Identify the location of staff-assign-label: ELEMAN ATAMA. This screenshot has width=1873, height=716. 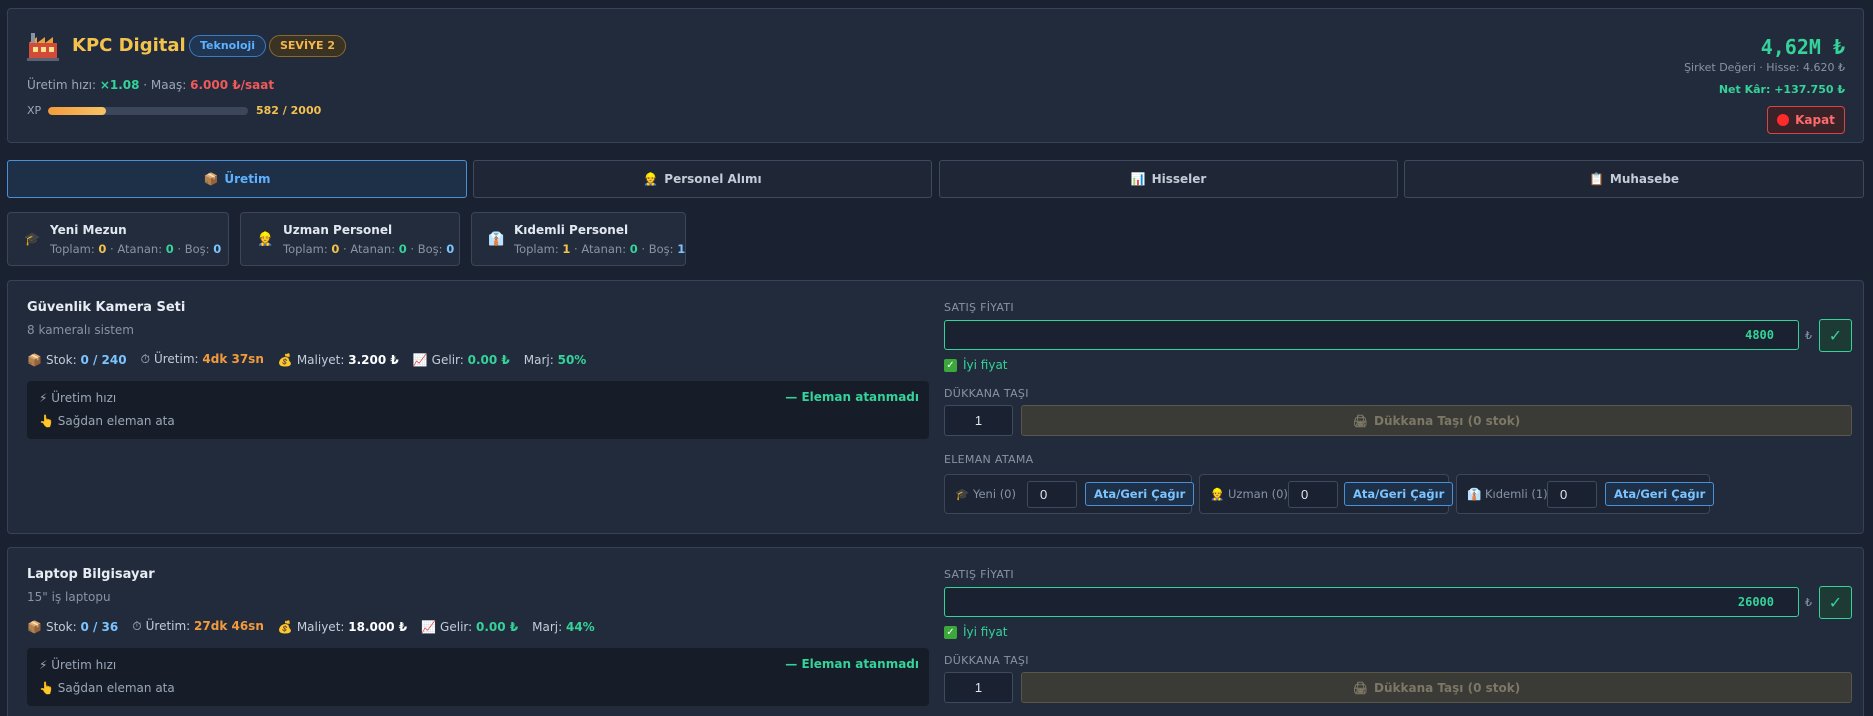
(989, 459).